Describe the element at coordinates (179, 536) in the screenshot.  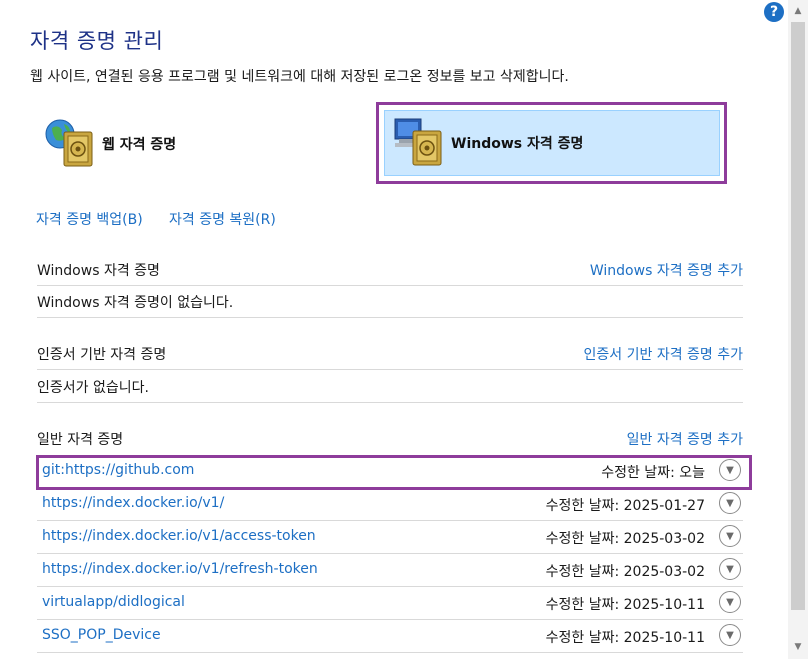
I see `credential-name: https://index.docker.io/v1/access-token` at that location.